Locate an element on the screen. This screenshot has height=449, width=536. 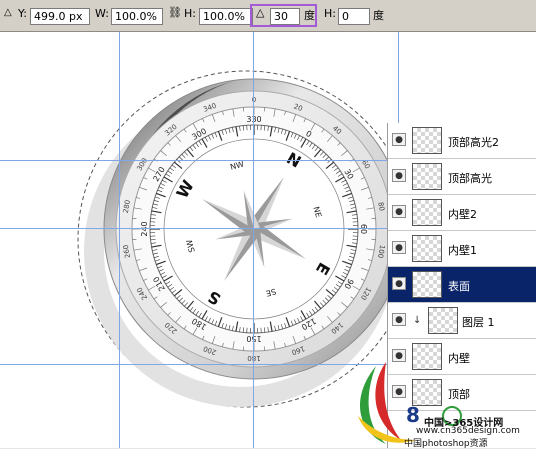
clipping-mask-icon: ↓ is located at coordinates (417, 320).